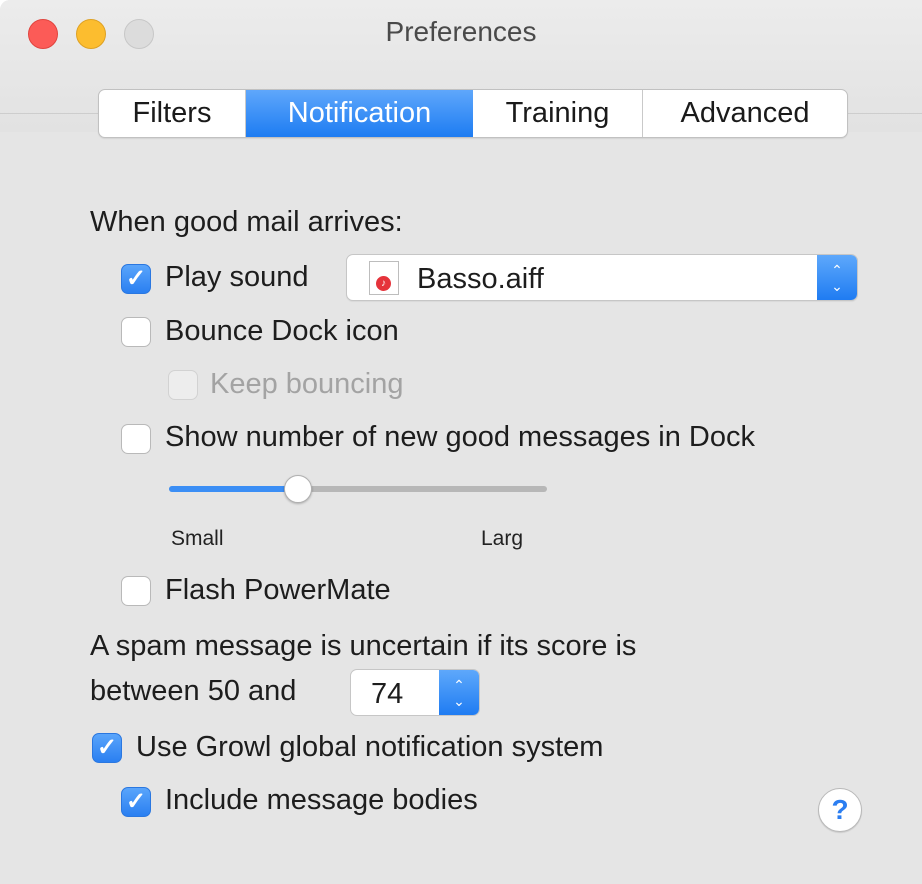 This screenshot has width=922, height=884. What do you see at coordinates (558, 113) in the screenshot?
I see `tab-training: Training` at bounding box center [558, 113].